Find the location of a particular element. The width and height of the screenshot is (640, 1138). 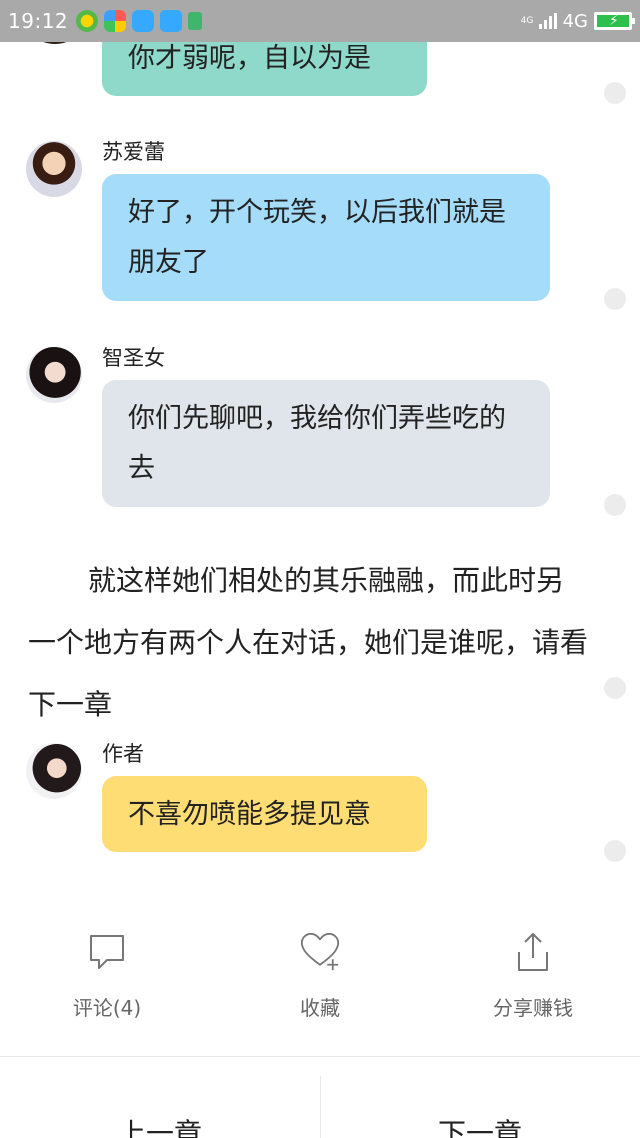

status-indicators: 4G 4G ⚡ is located at coordinates (577, 21).